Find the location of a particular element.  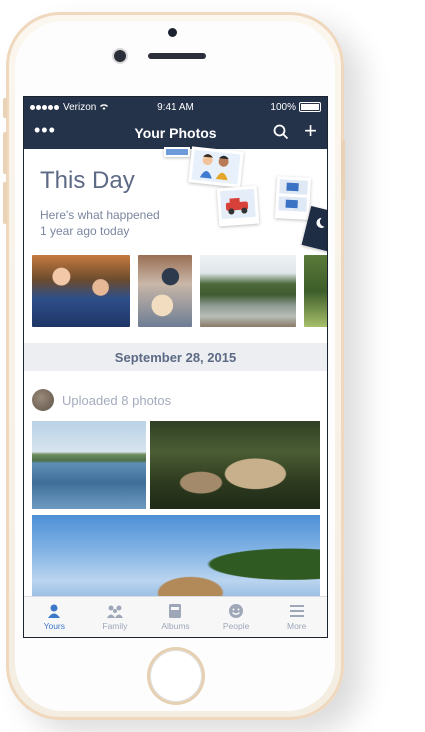

ellipsis-icon: ••• is located at coordinates (45, 130).